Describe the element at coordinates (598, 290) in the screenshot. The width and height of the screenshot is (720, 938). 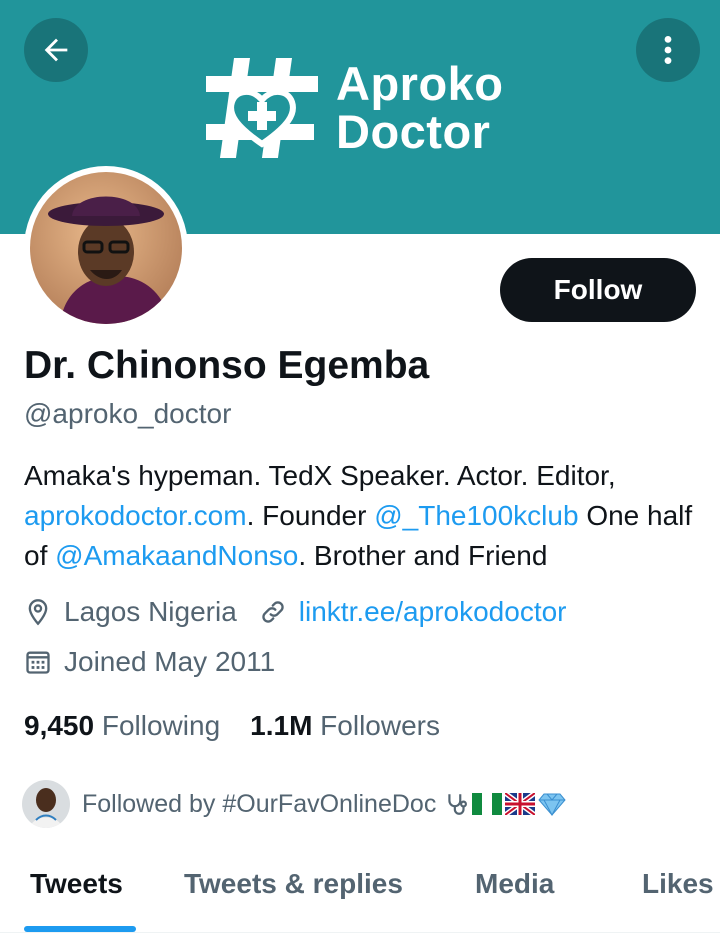
I see `follow-button: Follow` at that location.